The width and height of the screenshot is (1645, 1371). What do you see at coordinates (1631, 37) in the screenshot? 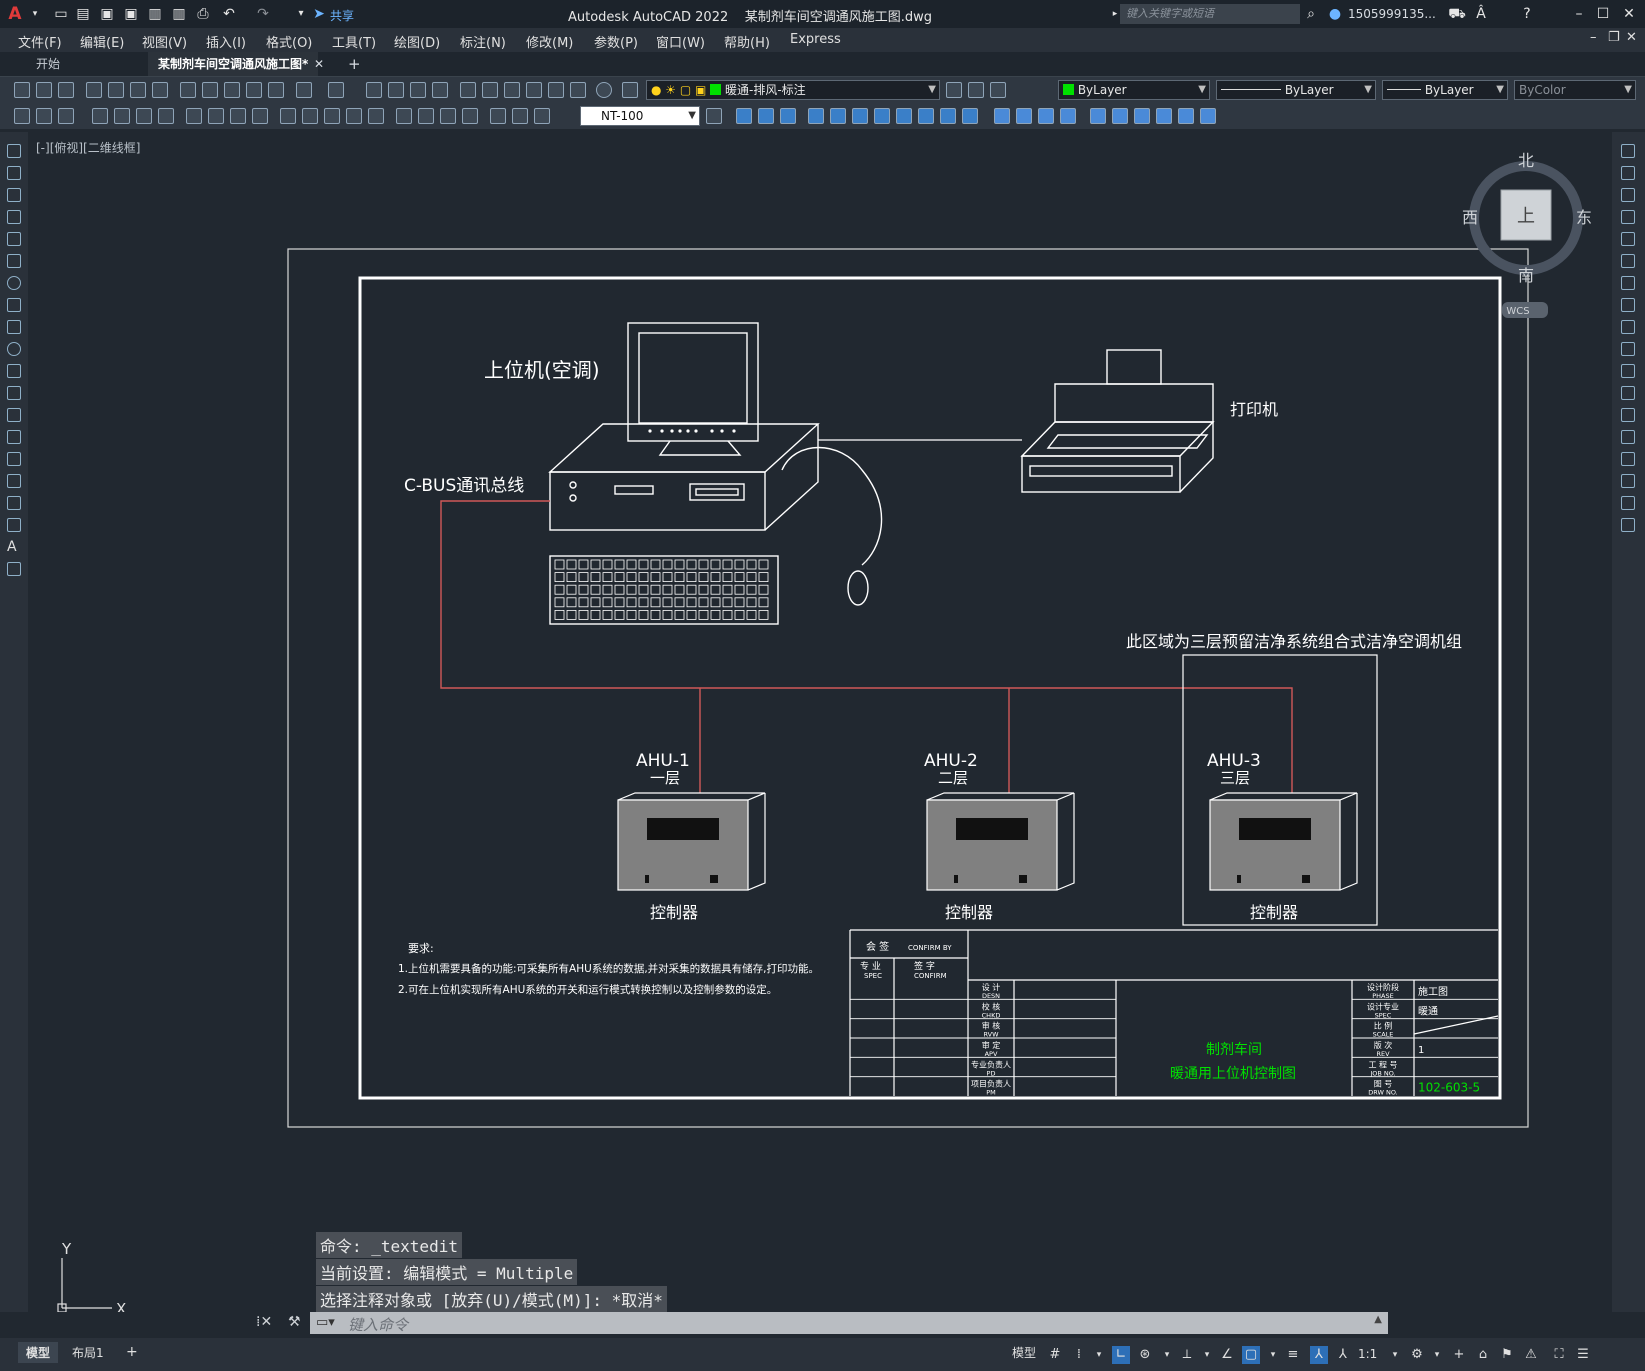
I see `doc-close-icon: ✕` at bounding box center [1631, 37].